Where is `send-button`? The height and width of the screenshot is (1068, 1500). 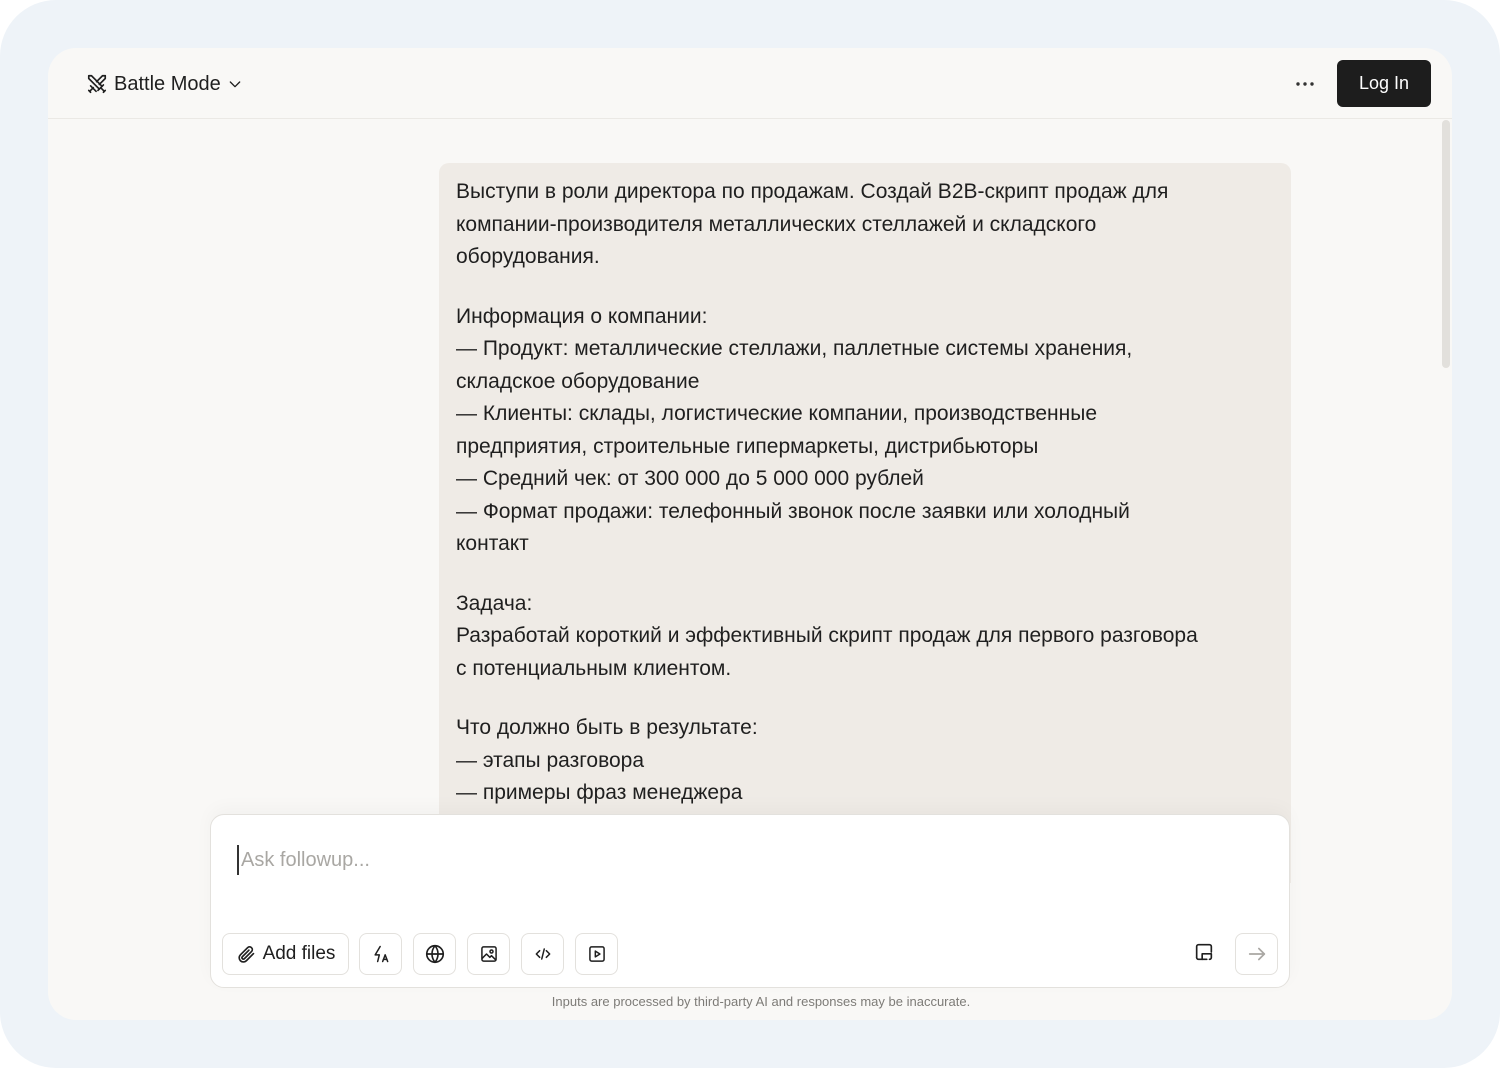 send-button is located at coordinates (1256, 954).